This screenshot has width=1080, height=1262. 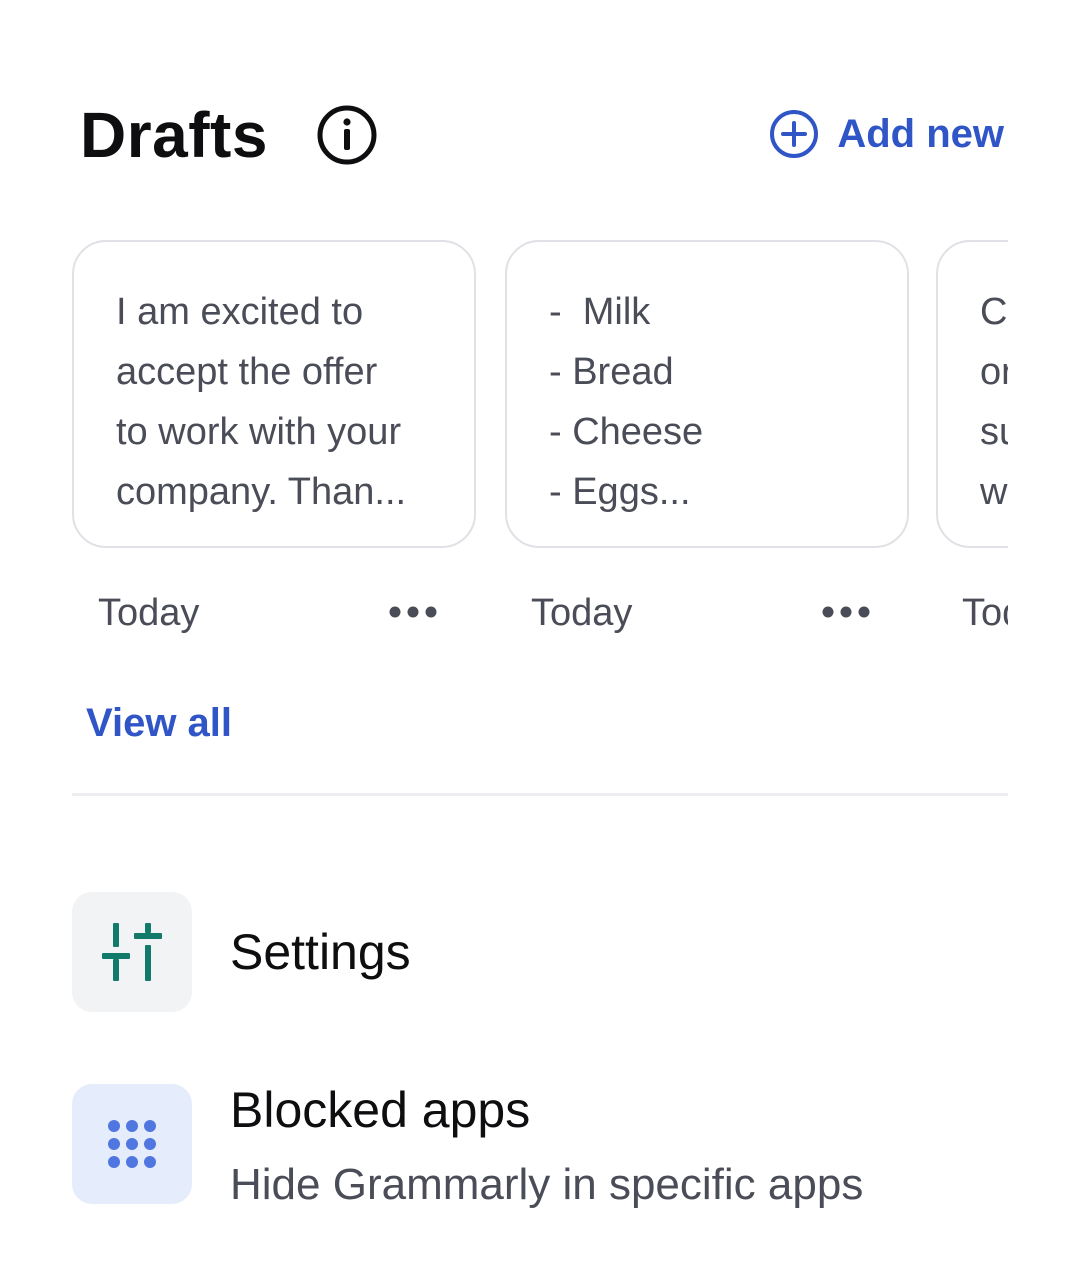 I want to click on blocked-apps-icon-box, so click(x=132, y=1144).